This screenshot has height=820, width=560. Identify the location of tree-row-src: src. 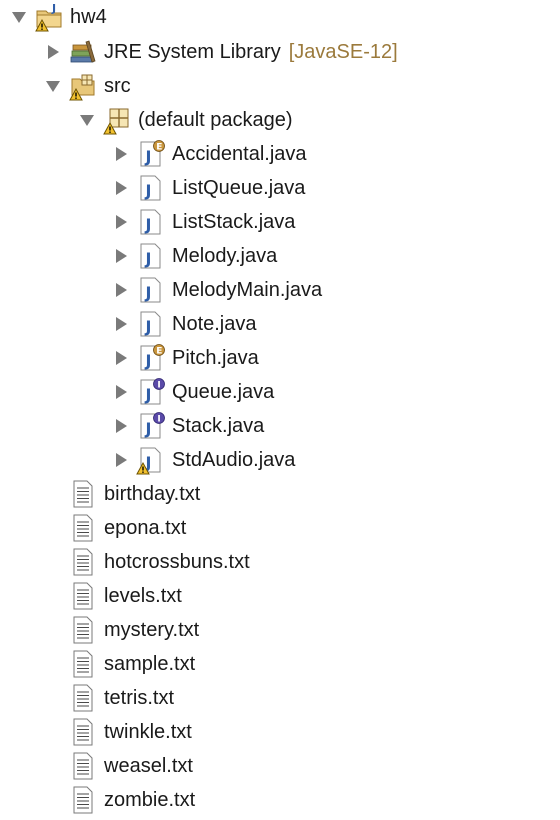
(86, 86).